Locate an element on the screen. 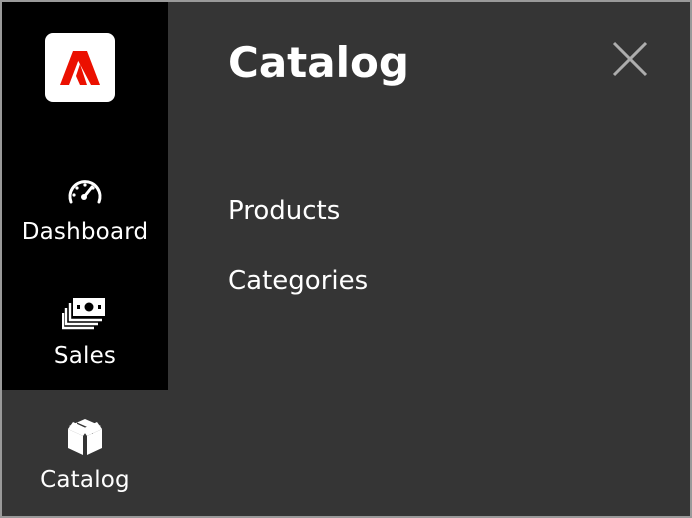 This screenshot has height=518, width=692. box-icon is located at coordinates (85, 437).